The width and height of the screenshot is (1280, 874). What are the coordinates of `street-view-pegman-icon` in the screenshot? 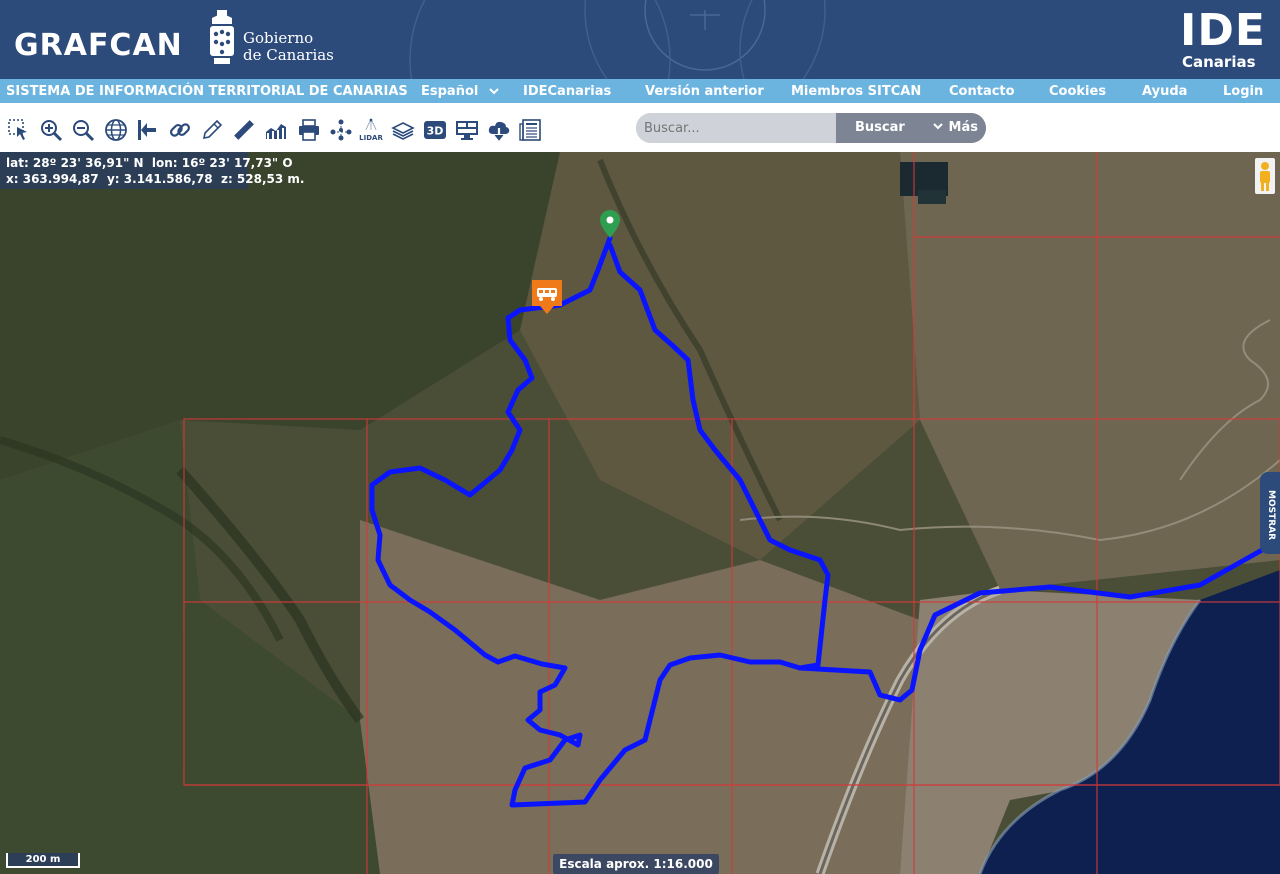 It's located at (1265, 176).